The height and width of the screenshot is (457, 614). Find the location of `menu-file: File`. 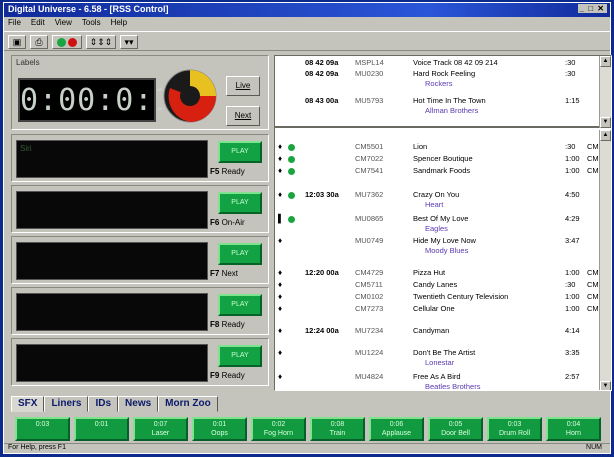

menu-file: File is located at coordinates (14, 24).